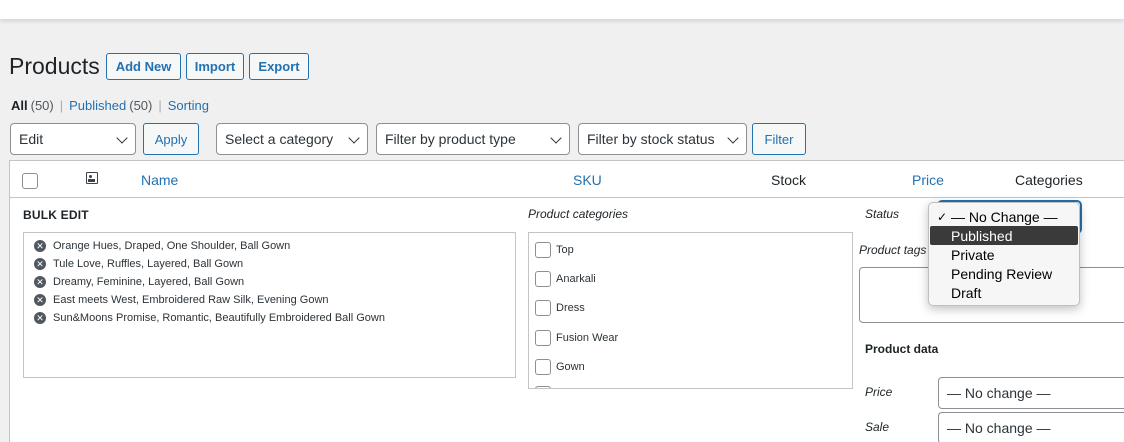 The width and height of the screenshot is (1124, 442). I want to click on product-type-filter-value: Filter by product type, so click(450, 139).